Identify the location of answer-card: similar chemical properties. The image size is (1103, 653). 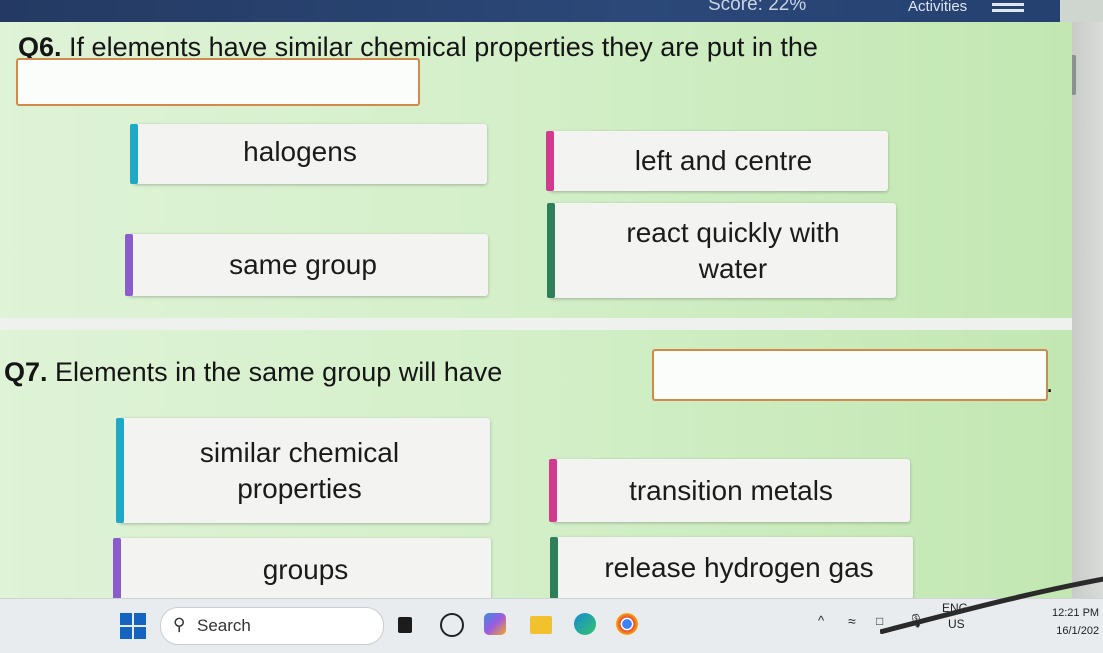
(303, 470).